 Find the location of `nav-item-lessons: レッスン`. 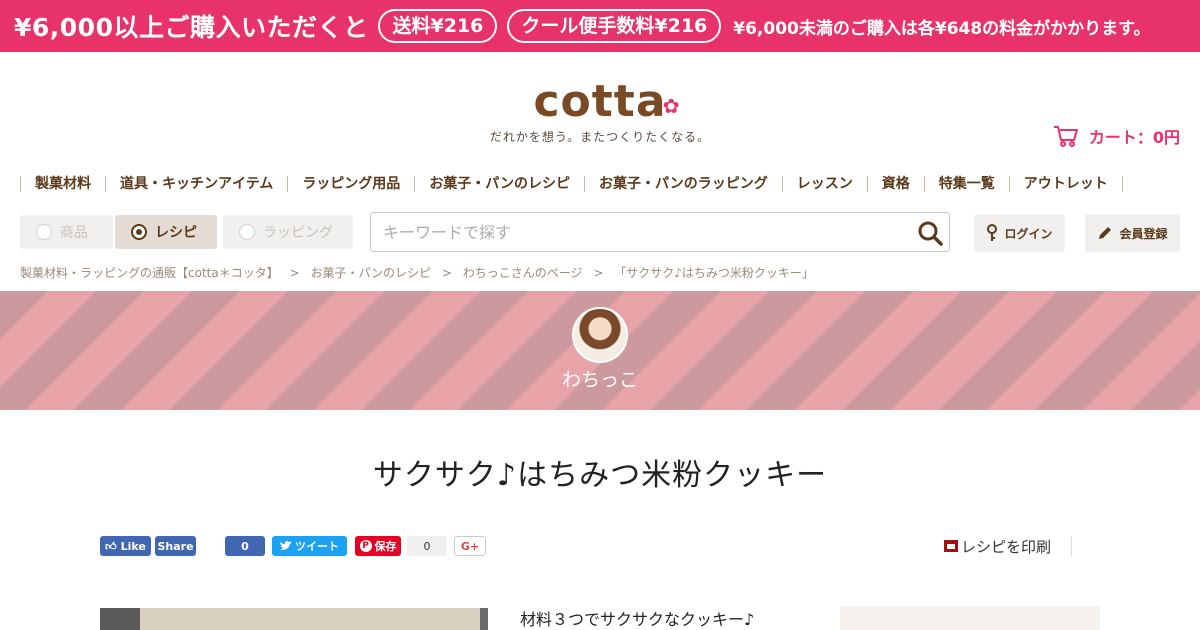

nav-item-lessons: レッスン is located at coordinates (824, 184).